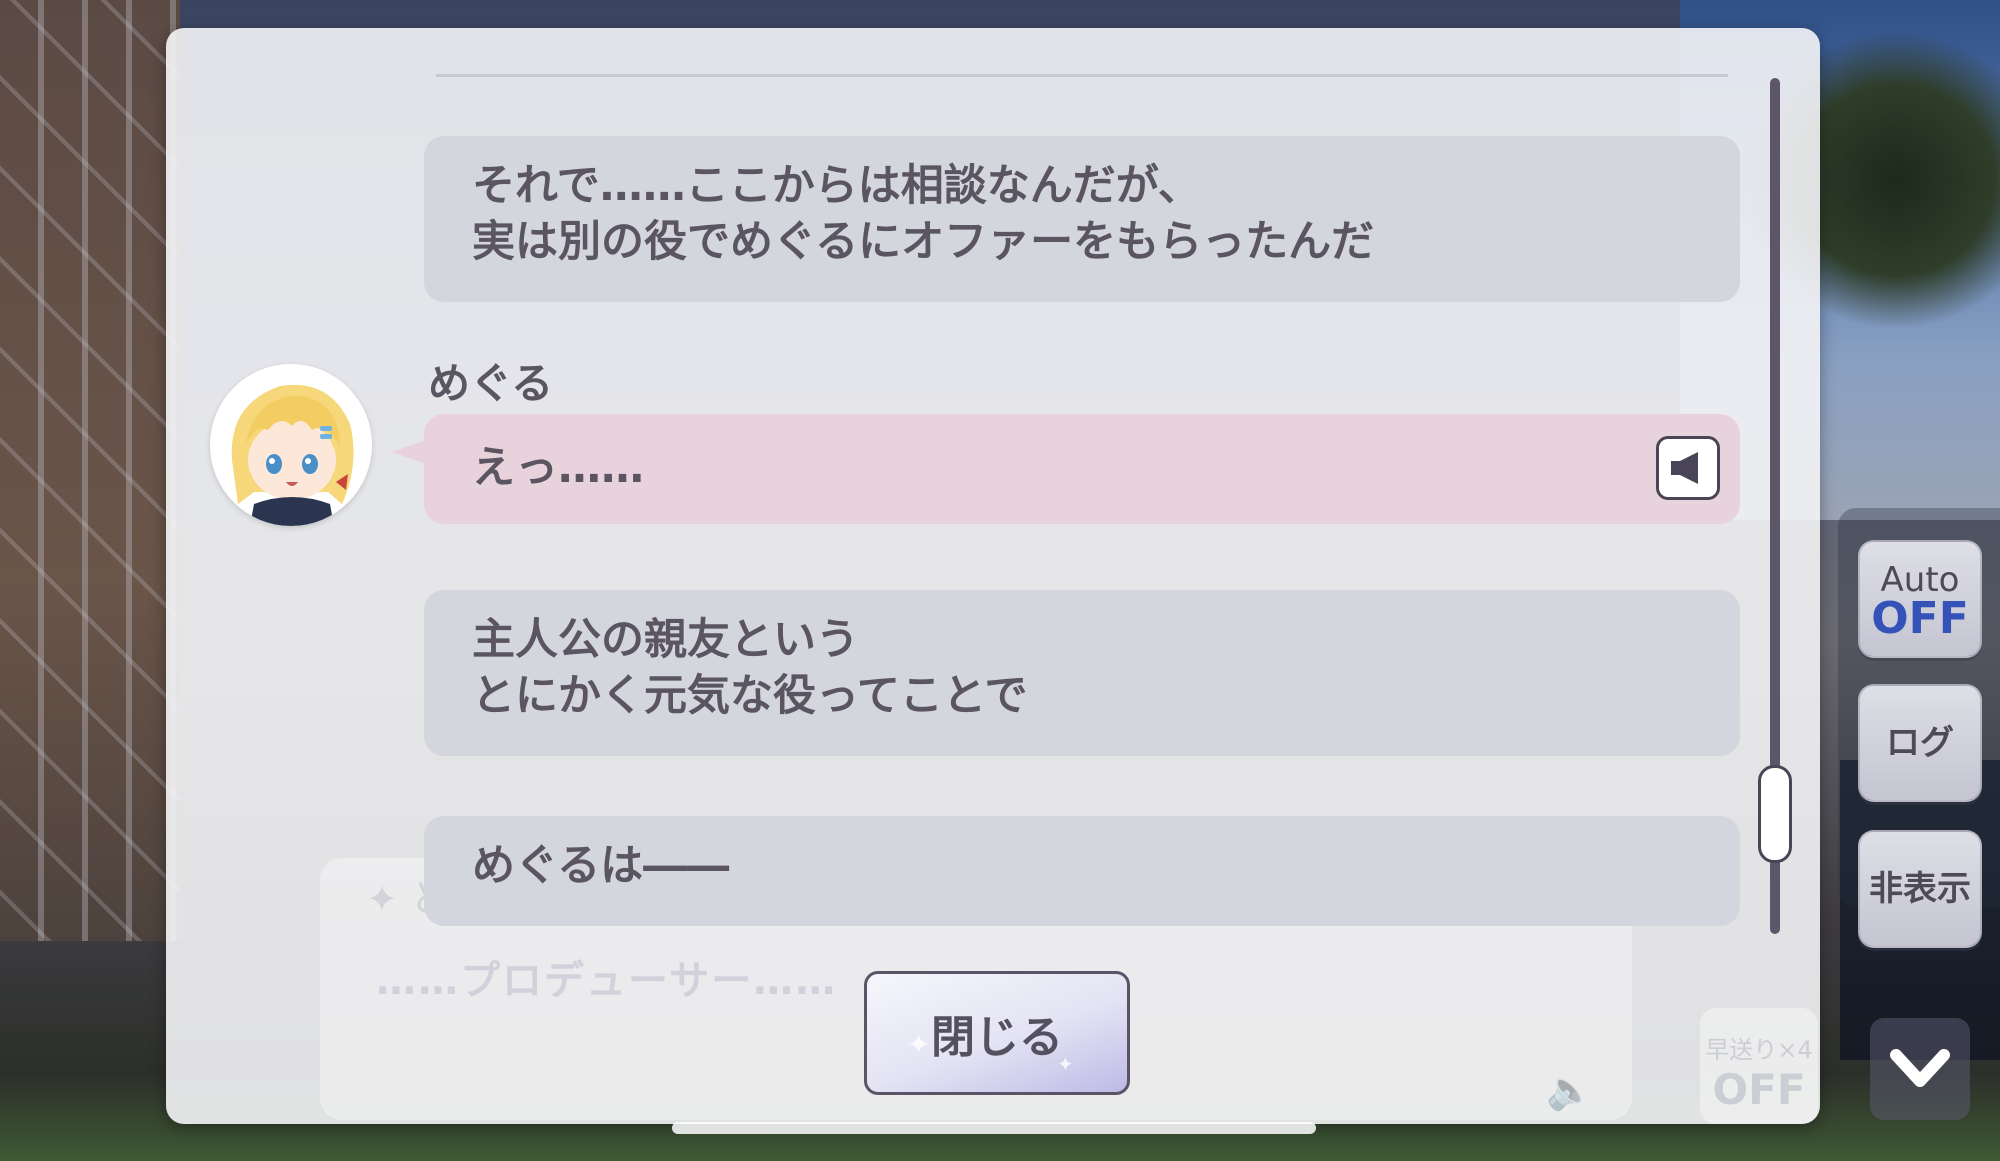 This screenshot has width=2000, height=1161. What do you see at coordinates (1759, 1089) in the screenshot?
I see `fast-forward-state: OFF` at bounding box center [1759, 1089].